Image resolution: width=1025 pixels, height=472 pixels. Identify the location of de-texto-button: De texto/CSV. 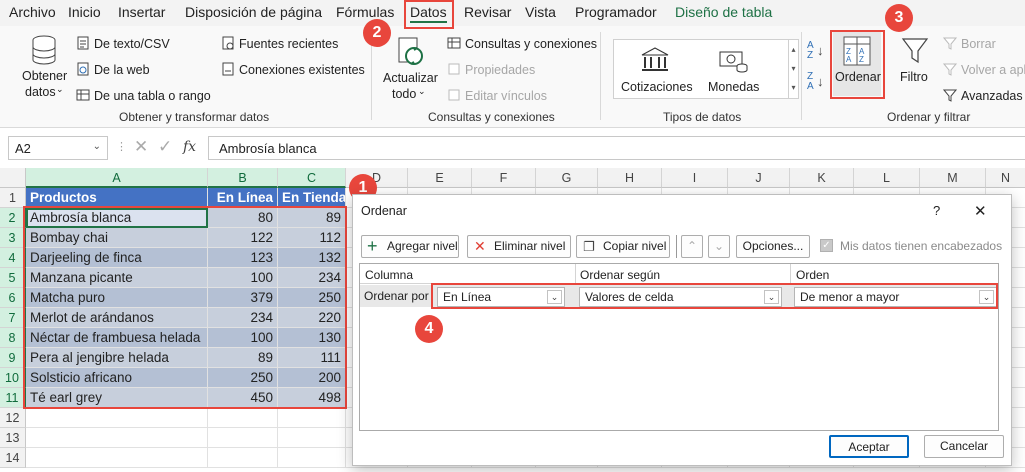
(132, 44).